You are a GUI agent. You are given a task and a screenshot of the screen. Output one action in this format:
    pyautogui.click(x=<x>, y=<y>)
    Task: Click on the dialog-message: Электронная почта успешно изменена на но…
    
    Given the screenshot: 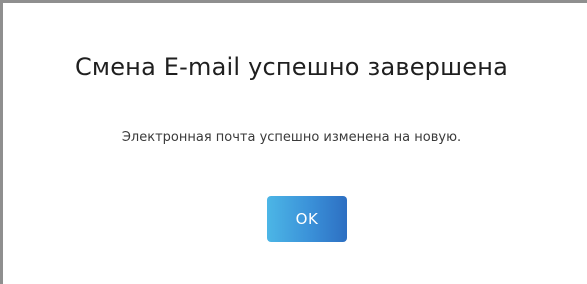 What is the action you would take?
    pyautogui.click(x=291, y=137)
    